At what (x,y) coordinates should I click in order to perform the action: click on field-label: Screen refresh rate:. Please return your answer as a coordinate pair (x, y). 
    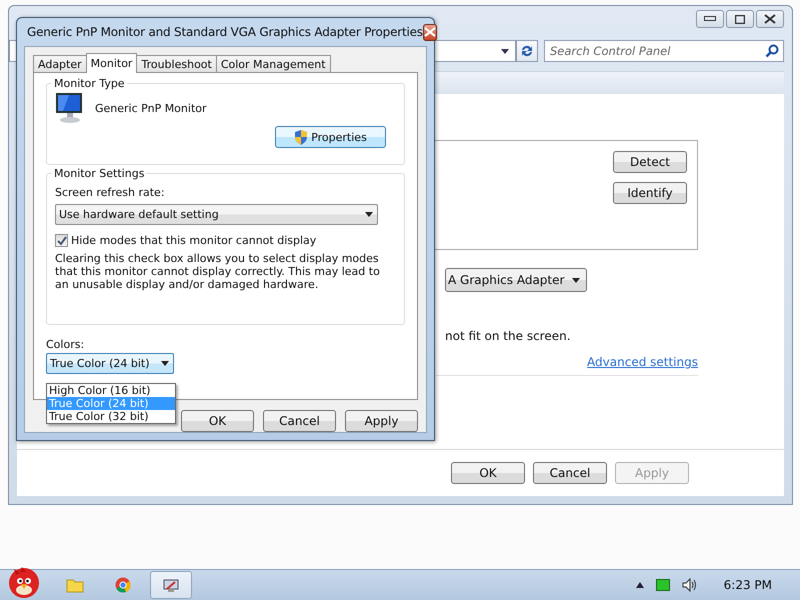
    Looking at the image, I should click on (110, 192).